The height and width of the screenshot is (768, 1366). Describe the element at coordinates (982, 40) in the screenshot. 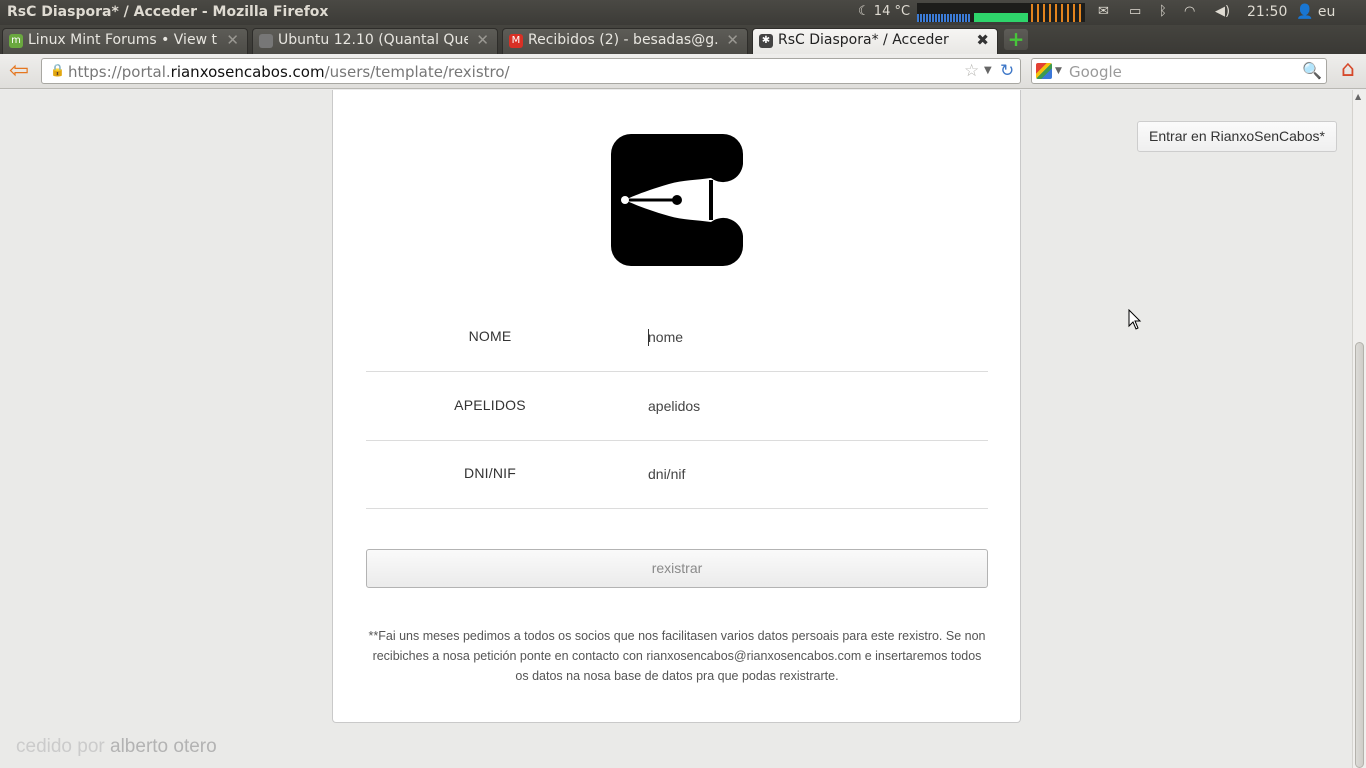

I see `close-tab-icon: ✖` at that location.